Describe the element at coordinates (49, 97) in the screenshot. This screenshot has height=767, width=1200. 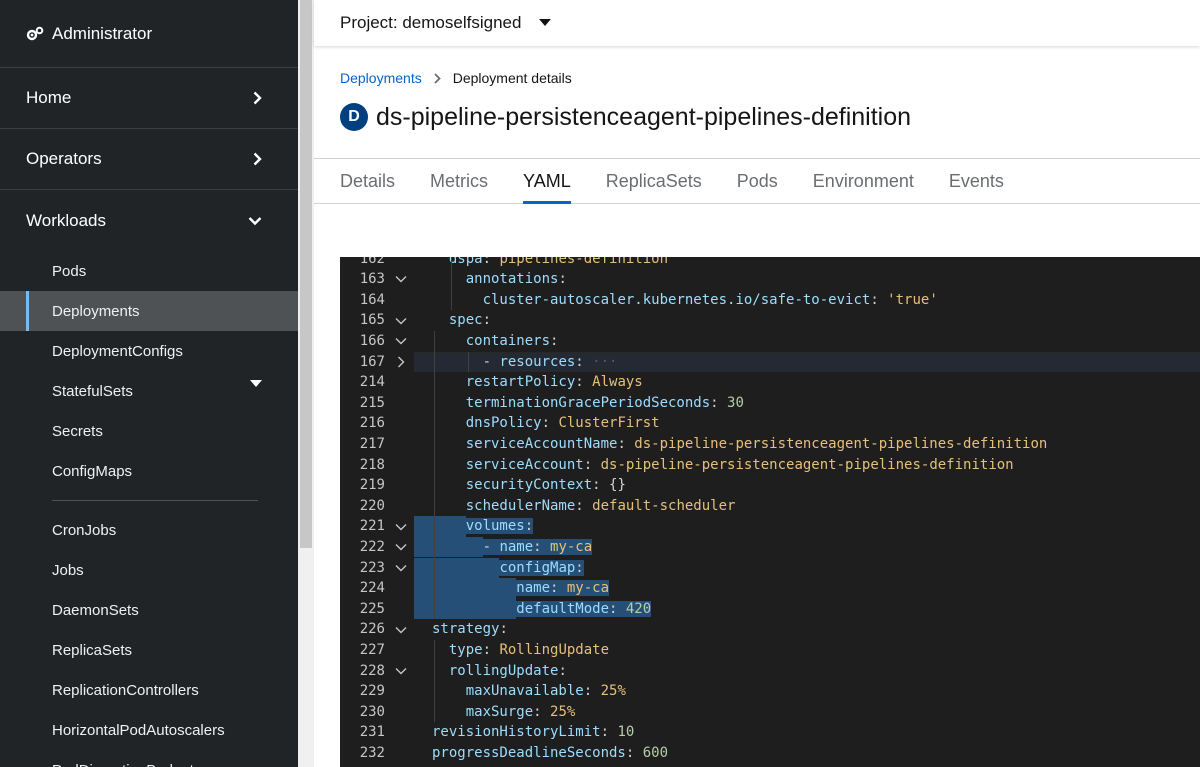
I see `nav-section-label: Home` at that location.